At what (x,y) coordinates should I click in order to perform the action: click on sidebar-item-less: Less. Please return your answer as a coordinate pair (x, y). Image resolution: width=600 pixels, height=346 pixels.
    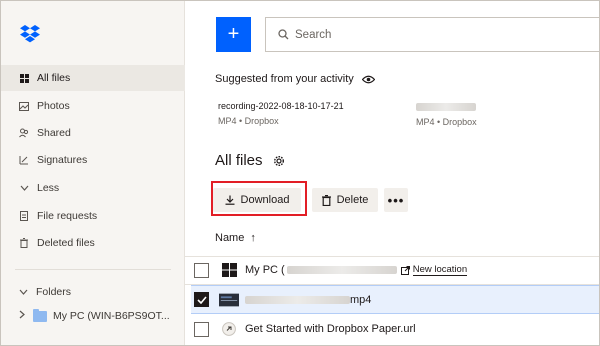
    Looking at the image, I should click on (93, 188).